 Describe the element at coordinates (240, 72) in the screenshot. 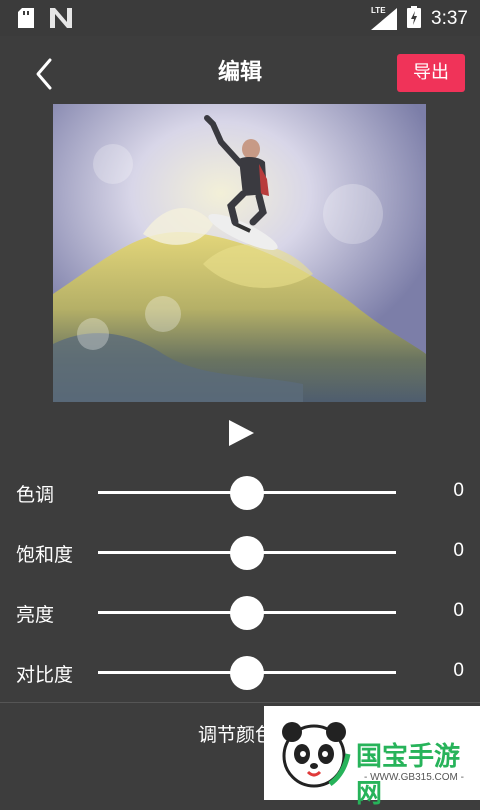

I see `toolbar: 编辑 导出` at that location.